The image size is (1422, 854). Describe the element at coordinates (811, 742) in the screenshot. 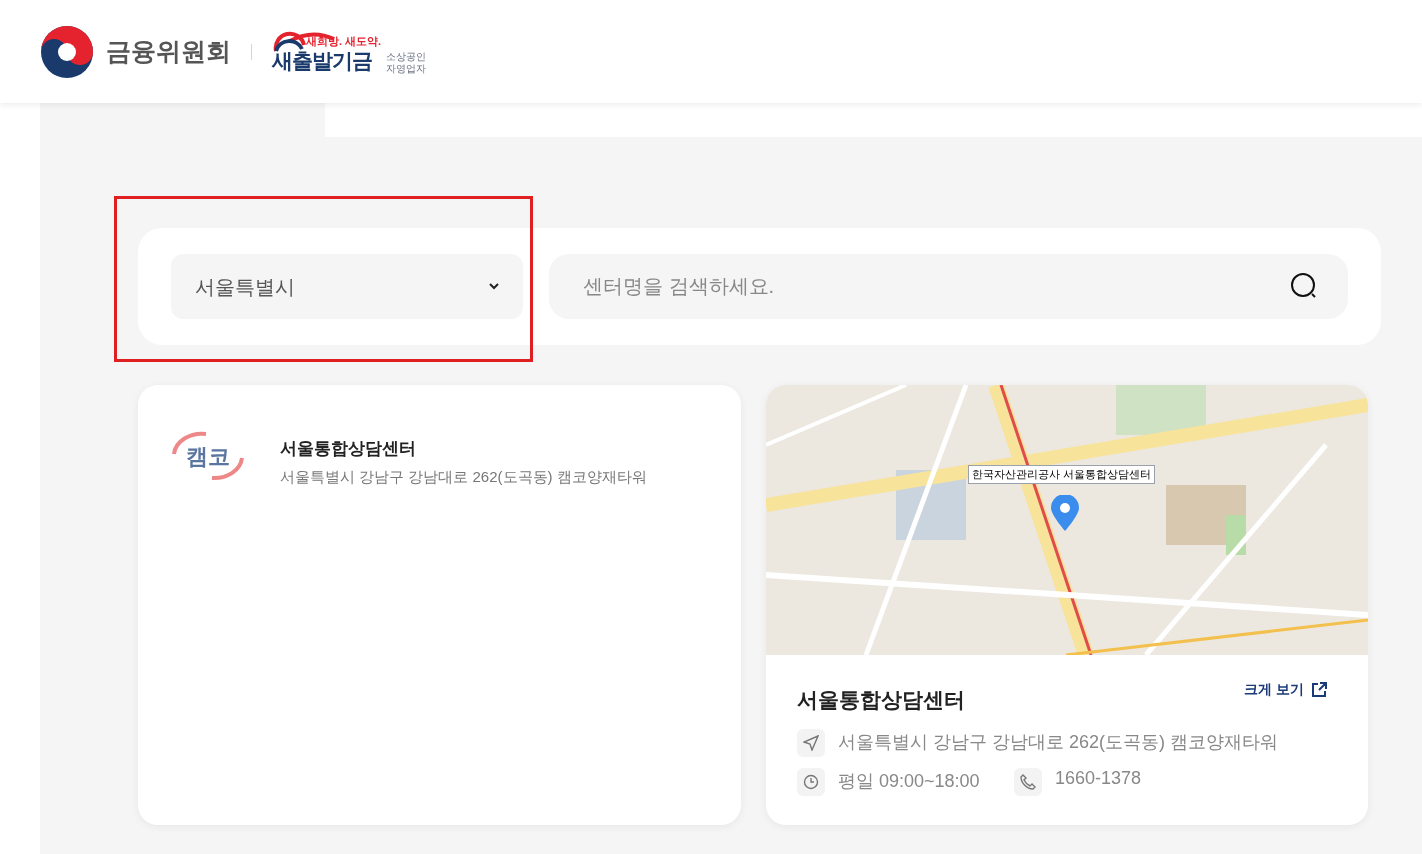

I see `navigation-icon` at that location.